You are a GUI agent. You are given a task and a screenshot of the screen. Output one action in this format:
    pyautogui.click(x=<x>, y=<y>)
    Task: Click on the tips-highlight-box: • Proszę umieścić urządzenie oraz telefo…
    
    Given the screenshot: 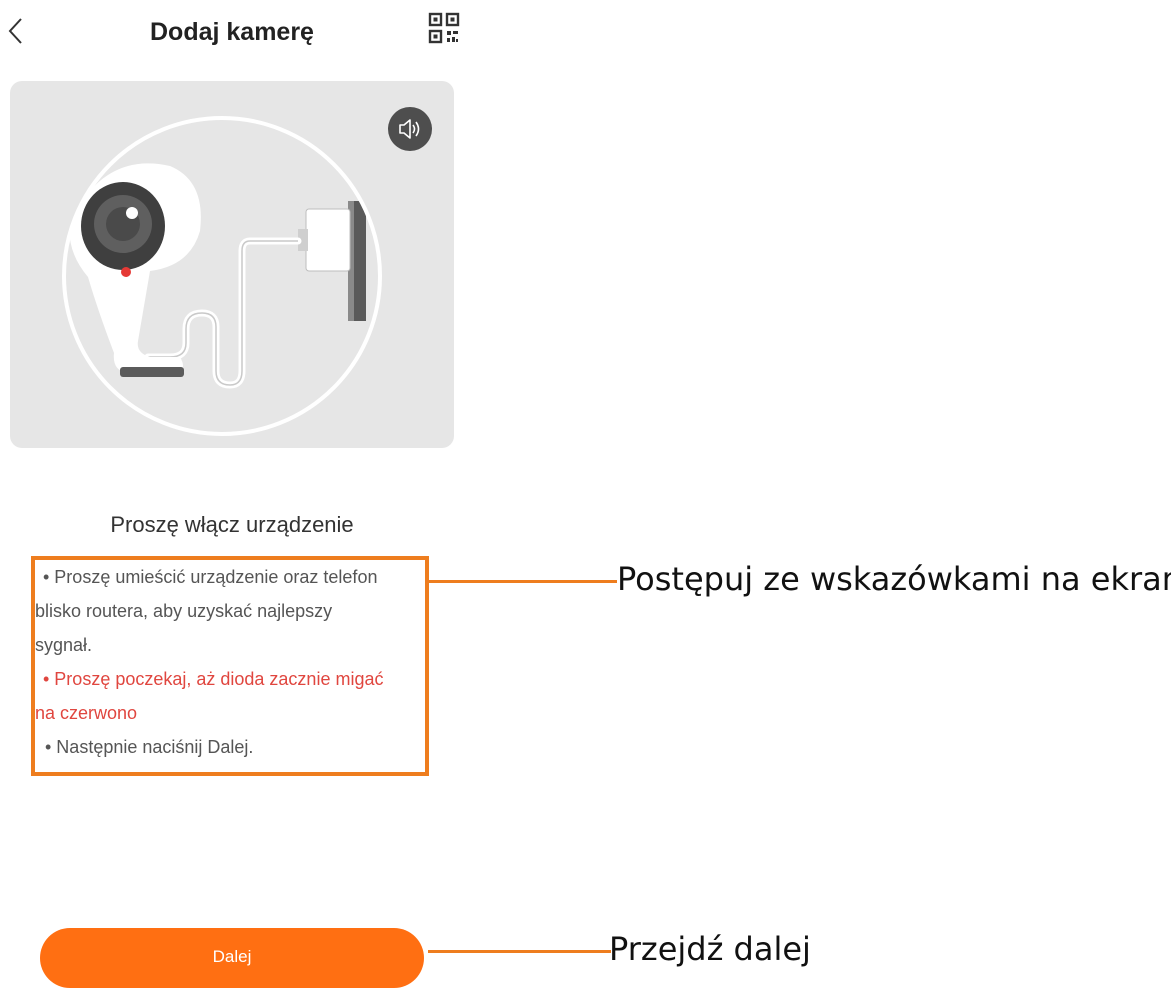 What is the action you would take?
    pyautogui.click(x=230, y=666)
    